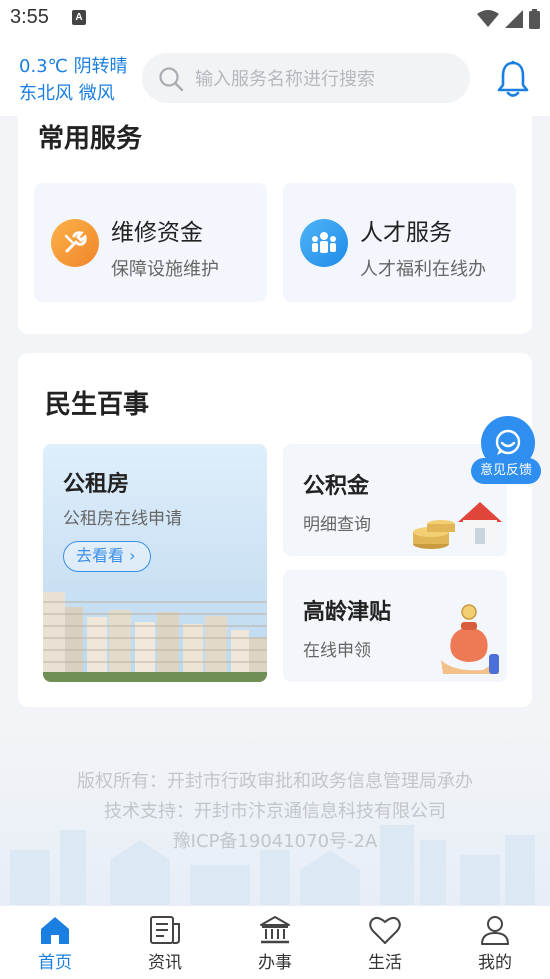 The height and width of the screenshot is (979, 550). Describe the element at coordinates (470, 639) in the screenshot. I see `money-bag-icon` at that location.